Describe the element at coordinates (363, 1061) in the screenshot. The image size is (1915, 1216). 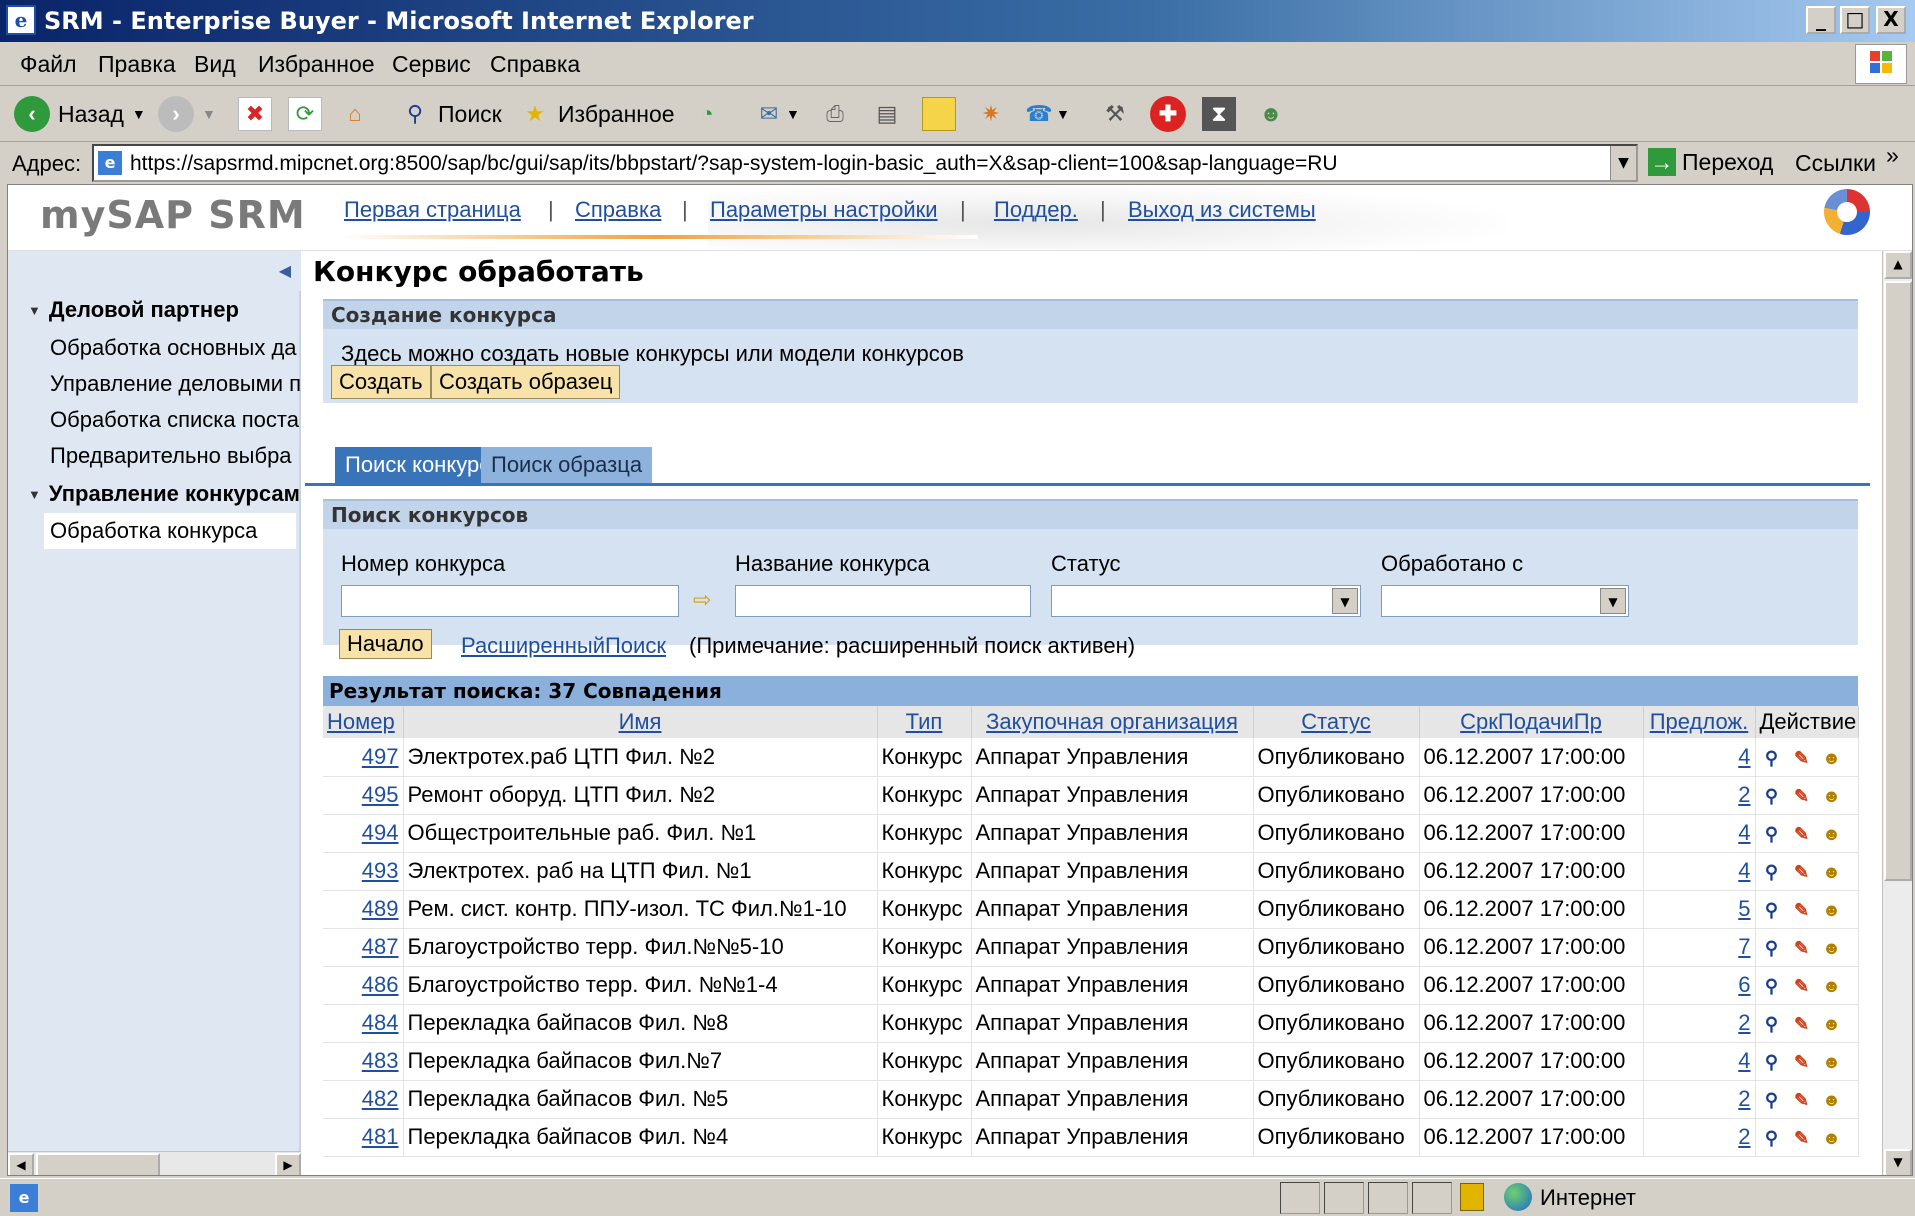
I see `cell-number: 483` at that location.